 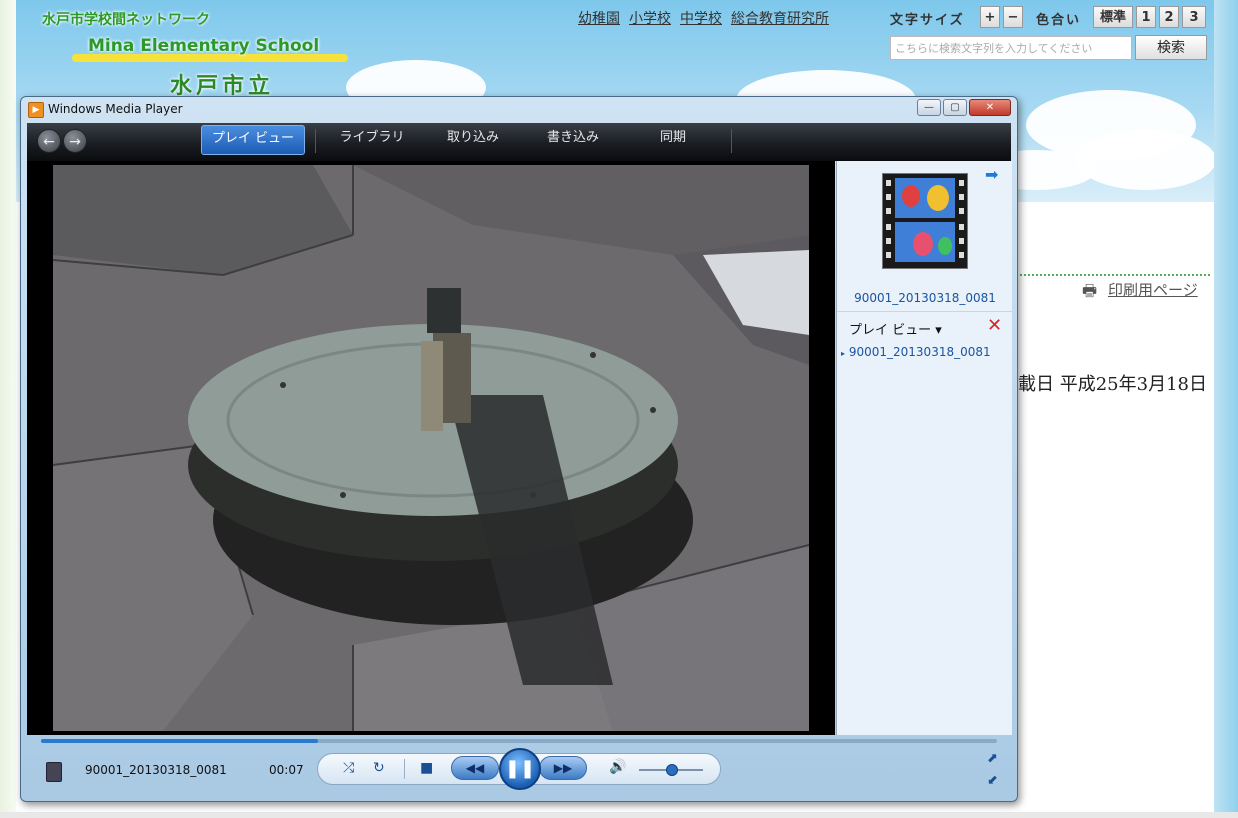 I want to click on stop-icon: ■, so click(x=426, y=768).